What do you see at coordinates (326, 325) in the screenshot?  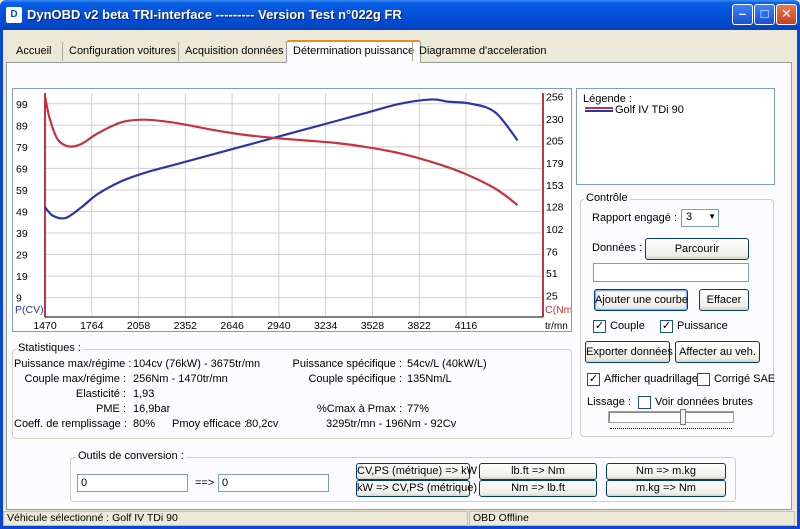 I see `x-tick-label: 3234` at bounding box center [326, 325].